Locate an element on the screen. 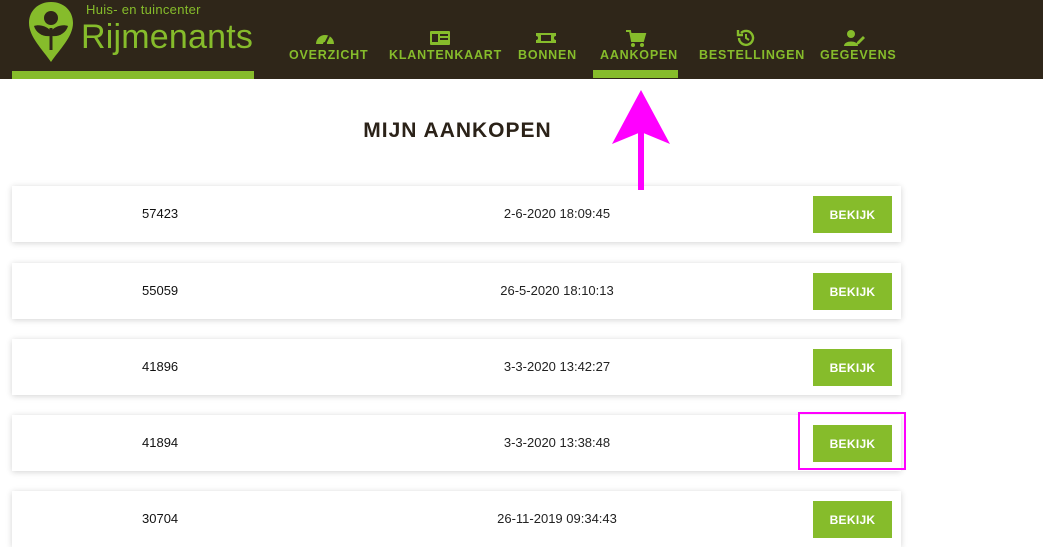 The width and height of the screenshot is (1043, 547). nav-label: OVERZICHT is located at coordinates (329, 55).